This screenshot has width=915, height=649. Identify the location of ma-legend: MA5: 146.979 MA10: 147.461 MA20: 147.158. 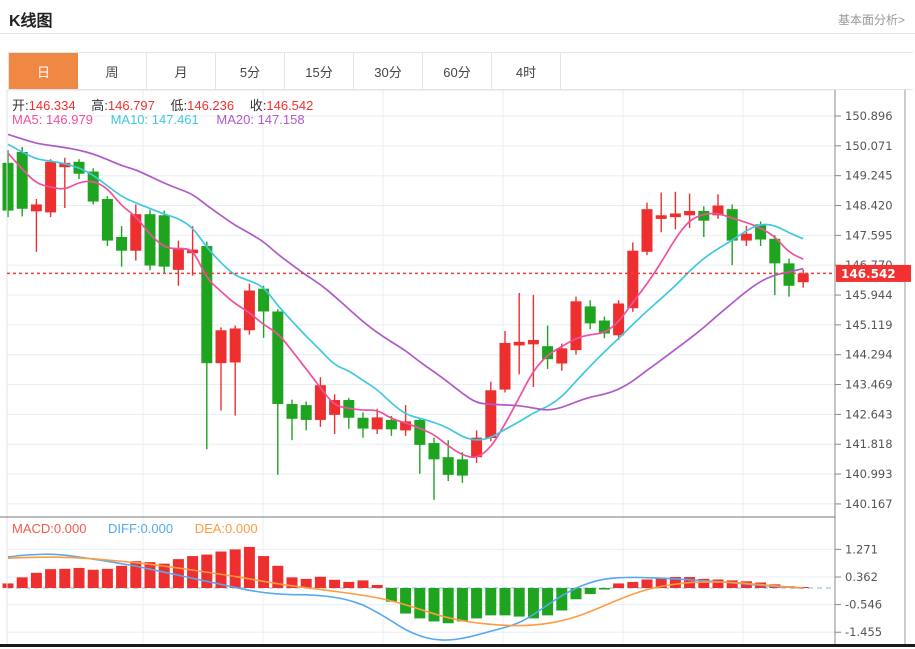
(165, 119).